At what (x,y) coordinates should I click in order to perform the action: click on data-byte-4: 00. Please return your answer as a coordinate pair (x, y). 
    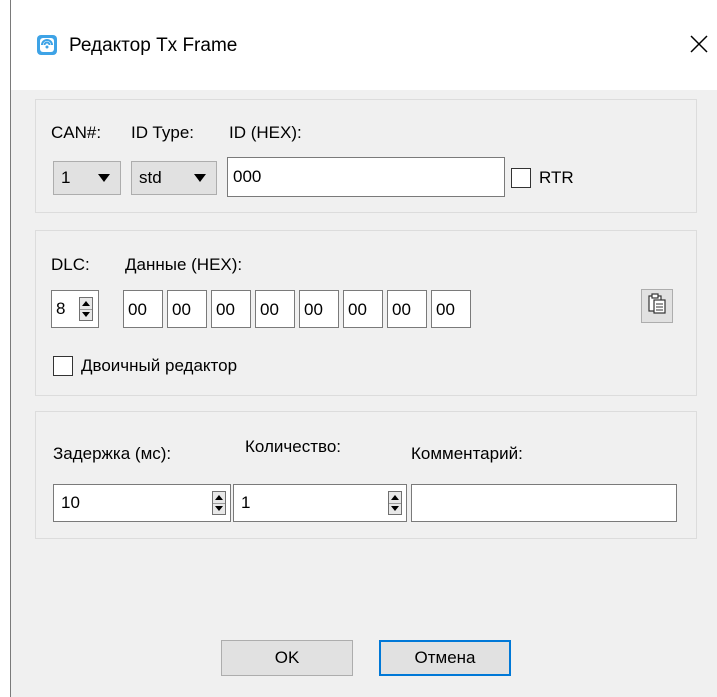
    Looking at the image, I should click on (319, 309).